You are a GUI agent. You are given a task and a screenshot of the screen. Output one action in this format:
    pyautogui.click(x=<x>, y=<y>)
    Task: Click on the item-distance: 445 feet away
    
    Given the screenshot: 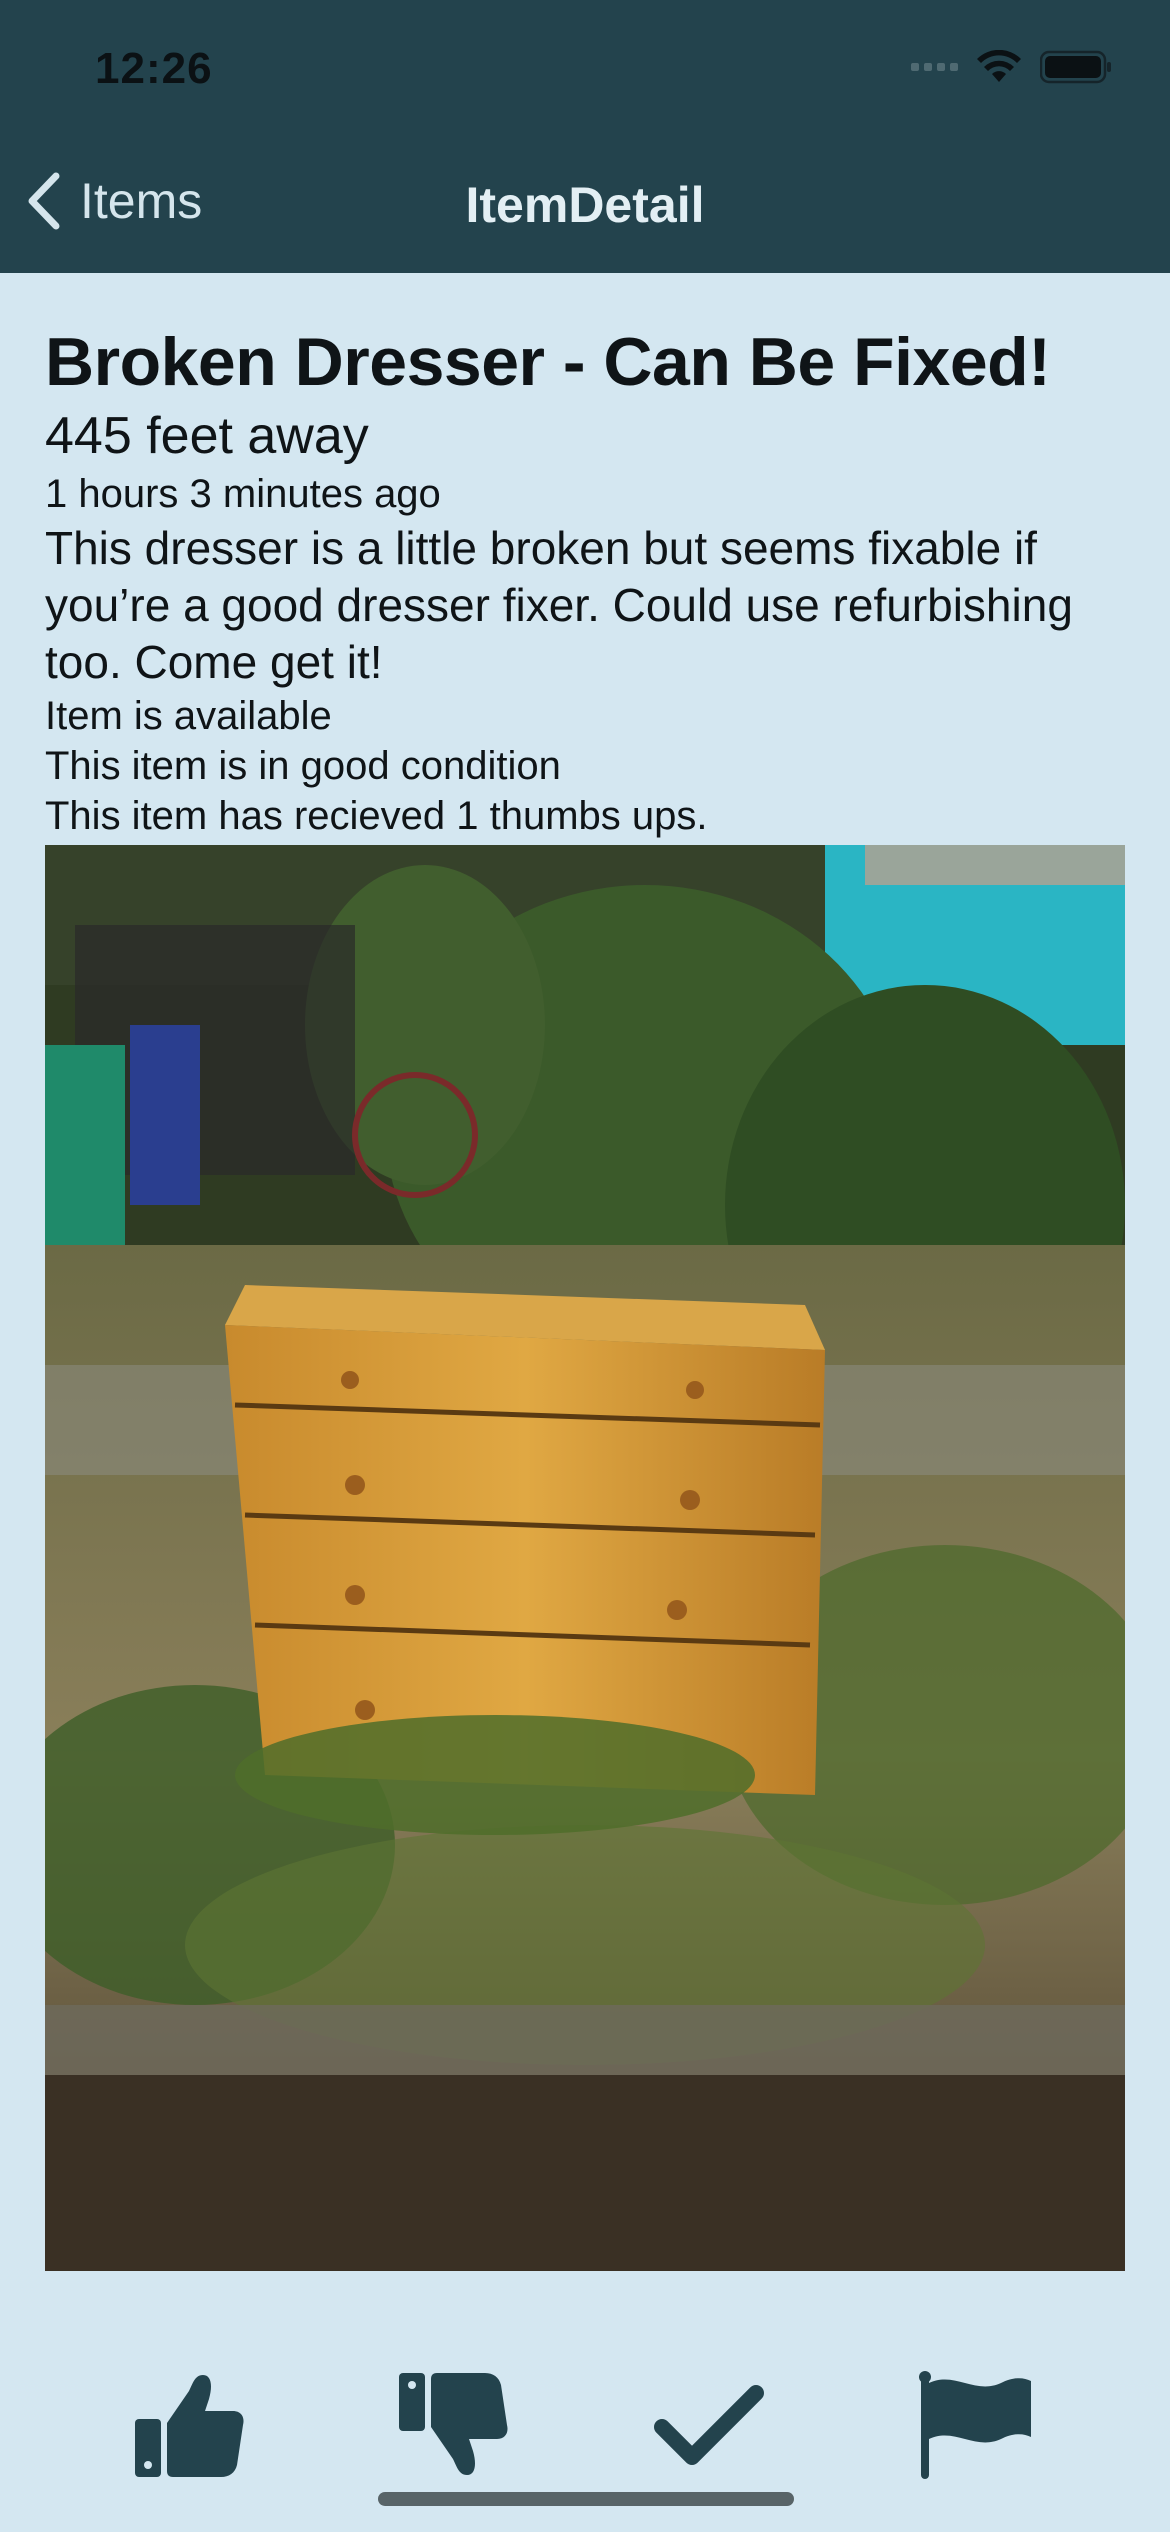 What is the action you would take?
    pyautogui.click(x=207, y=436)
    